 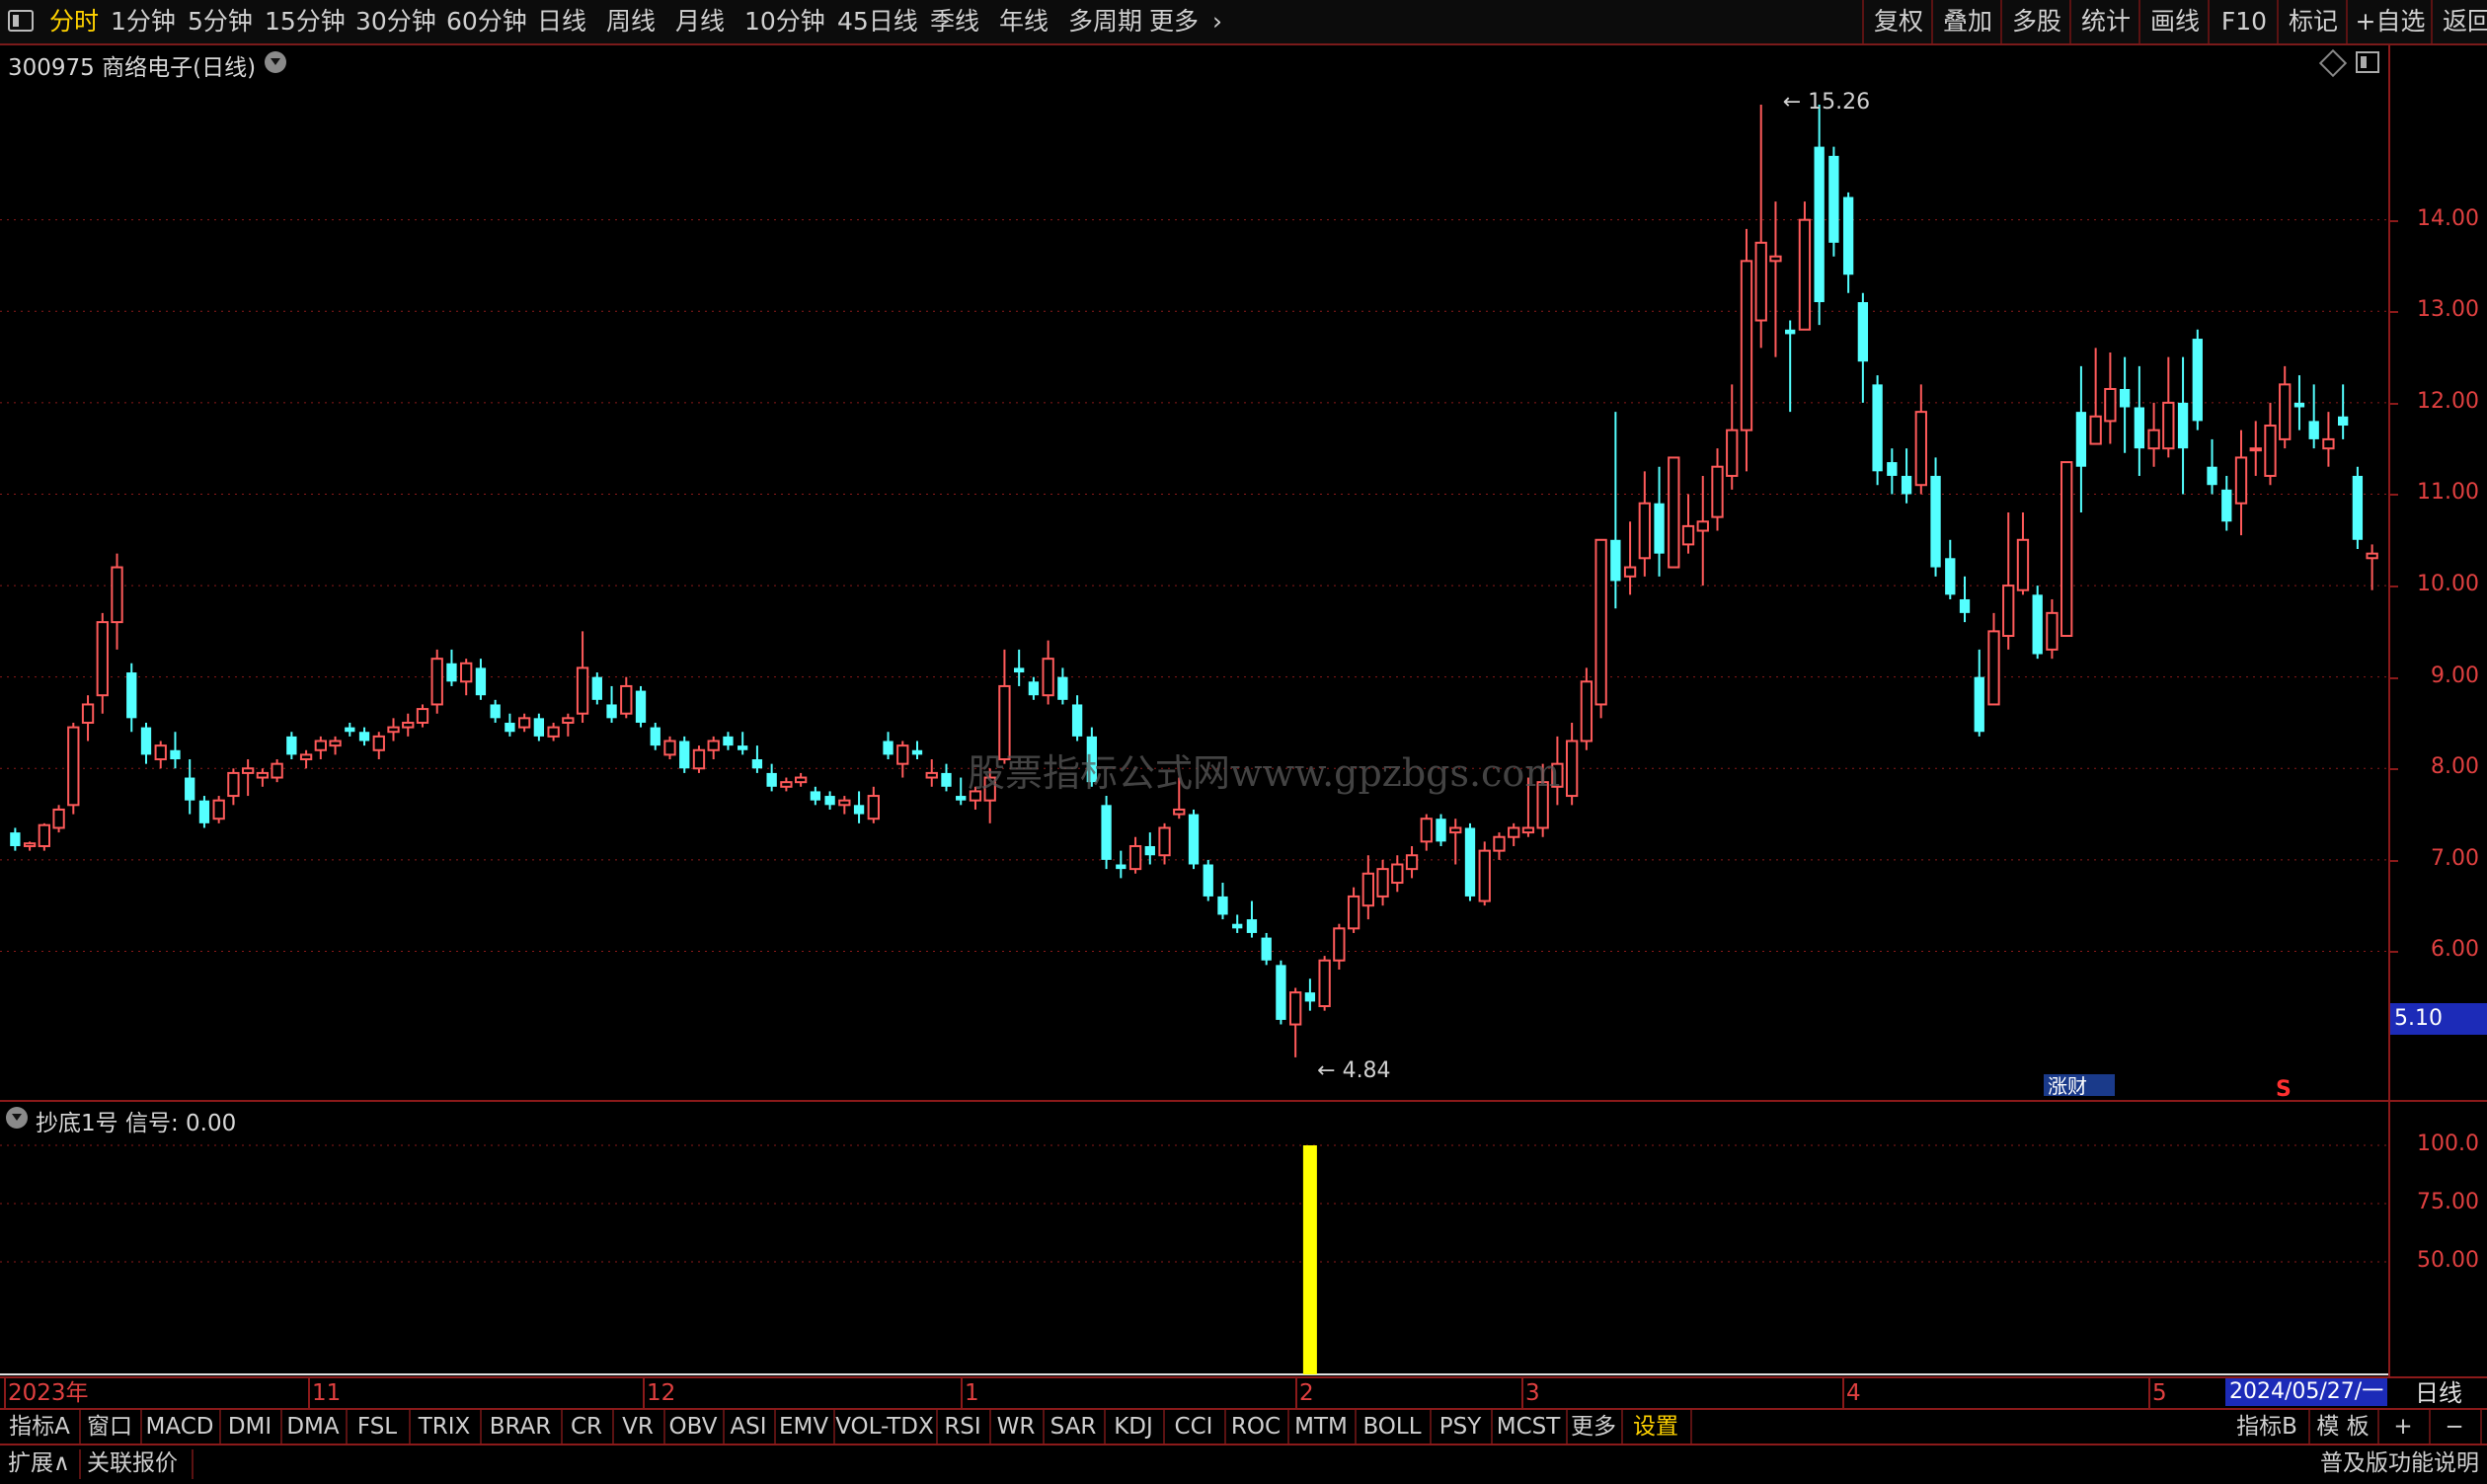 I want to click on indicator-tab-1: 窗口, so click(x=111, y=1427).